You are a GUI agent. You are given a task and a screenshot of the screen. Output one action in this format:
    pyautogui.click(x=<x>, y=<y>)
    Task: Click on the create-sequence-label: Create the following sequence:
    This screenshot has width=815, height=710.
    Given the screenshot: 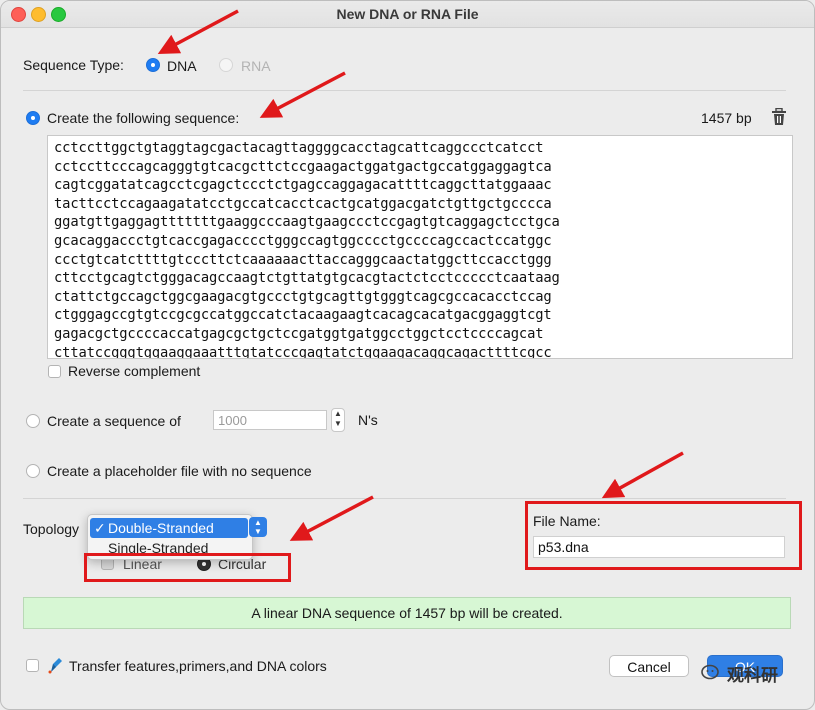 What is the action you would take?
    pyautogui.click(x=143, y=118)
    